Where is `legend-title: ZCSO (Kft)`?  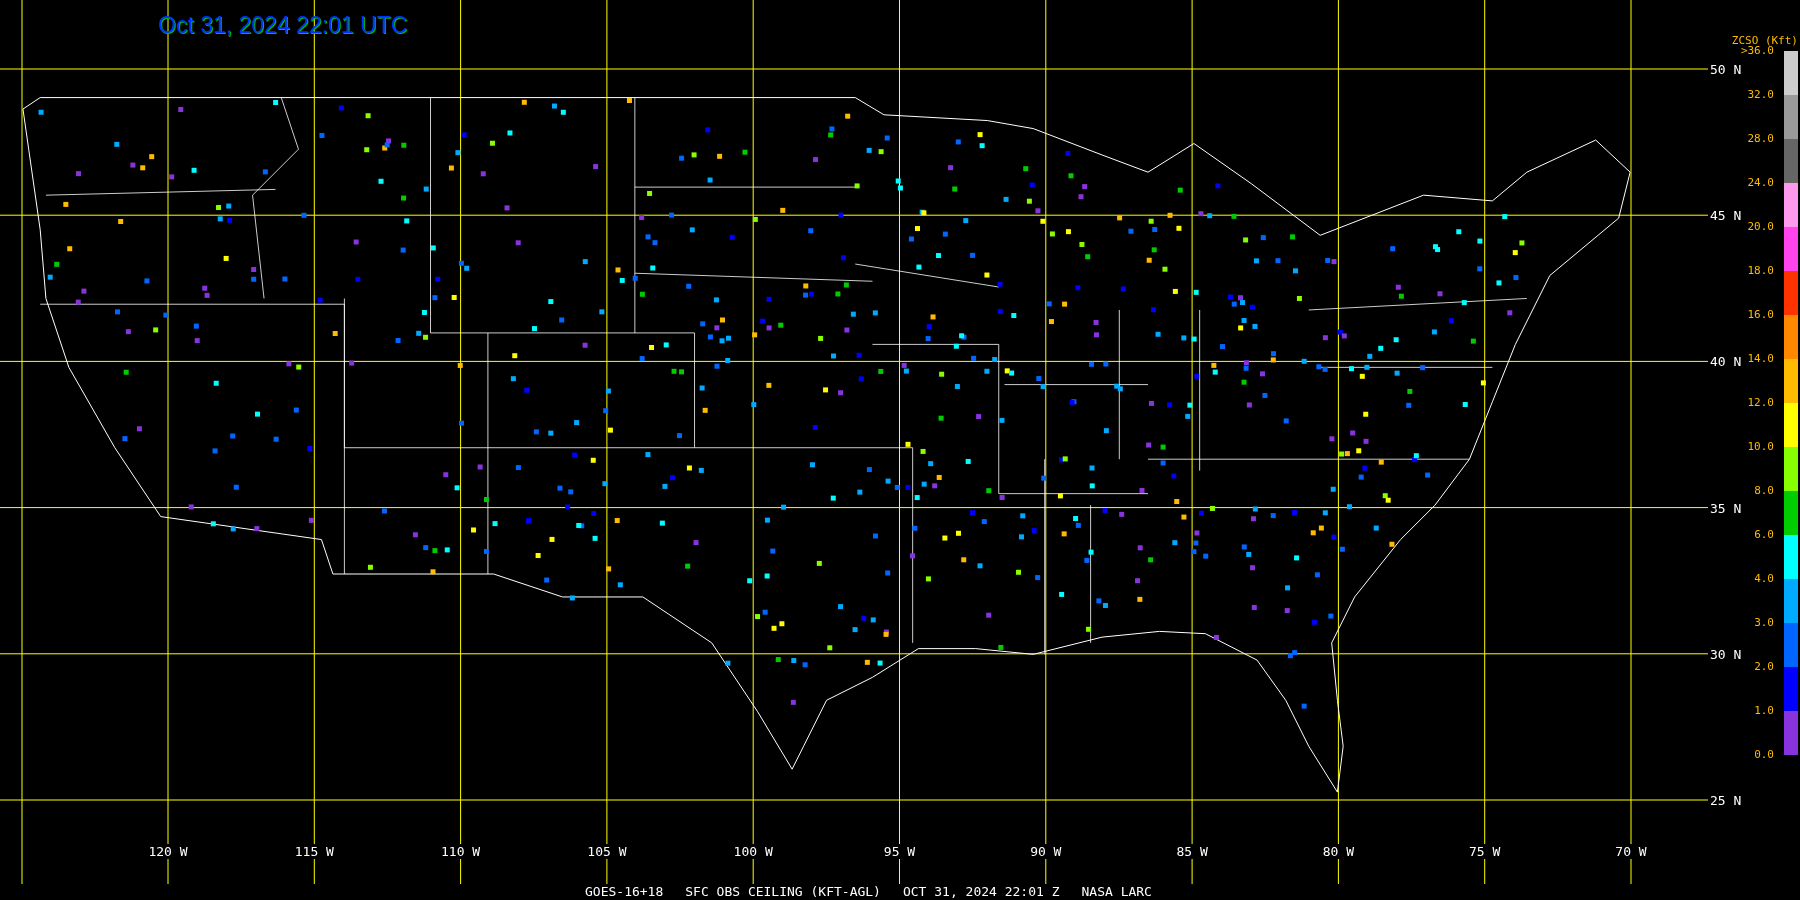 legend-title: ZCSO (Kft) is located at coordinates (1764, 40).